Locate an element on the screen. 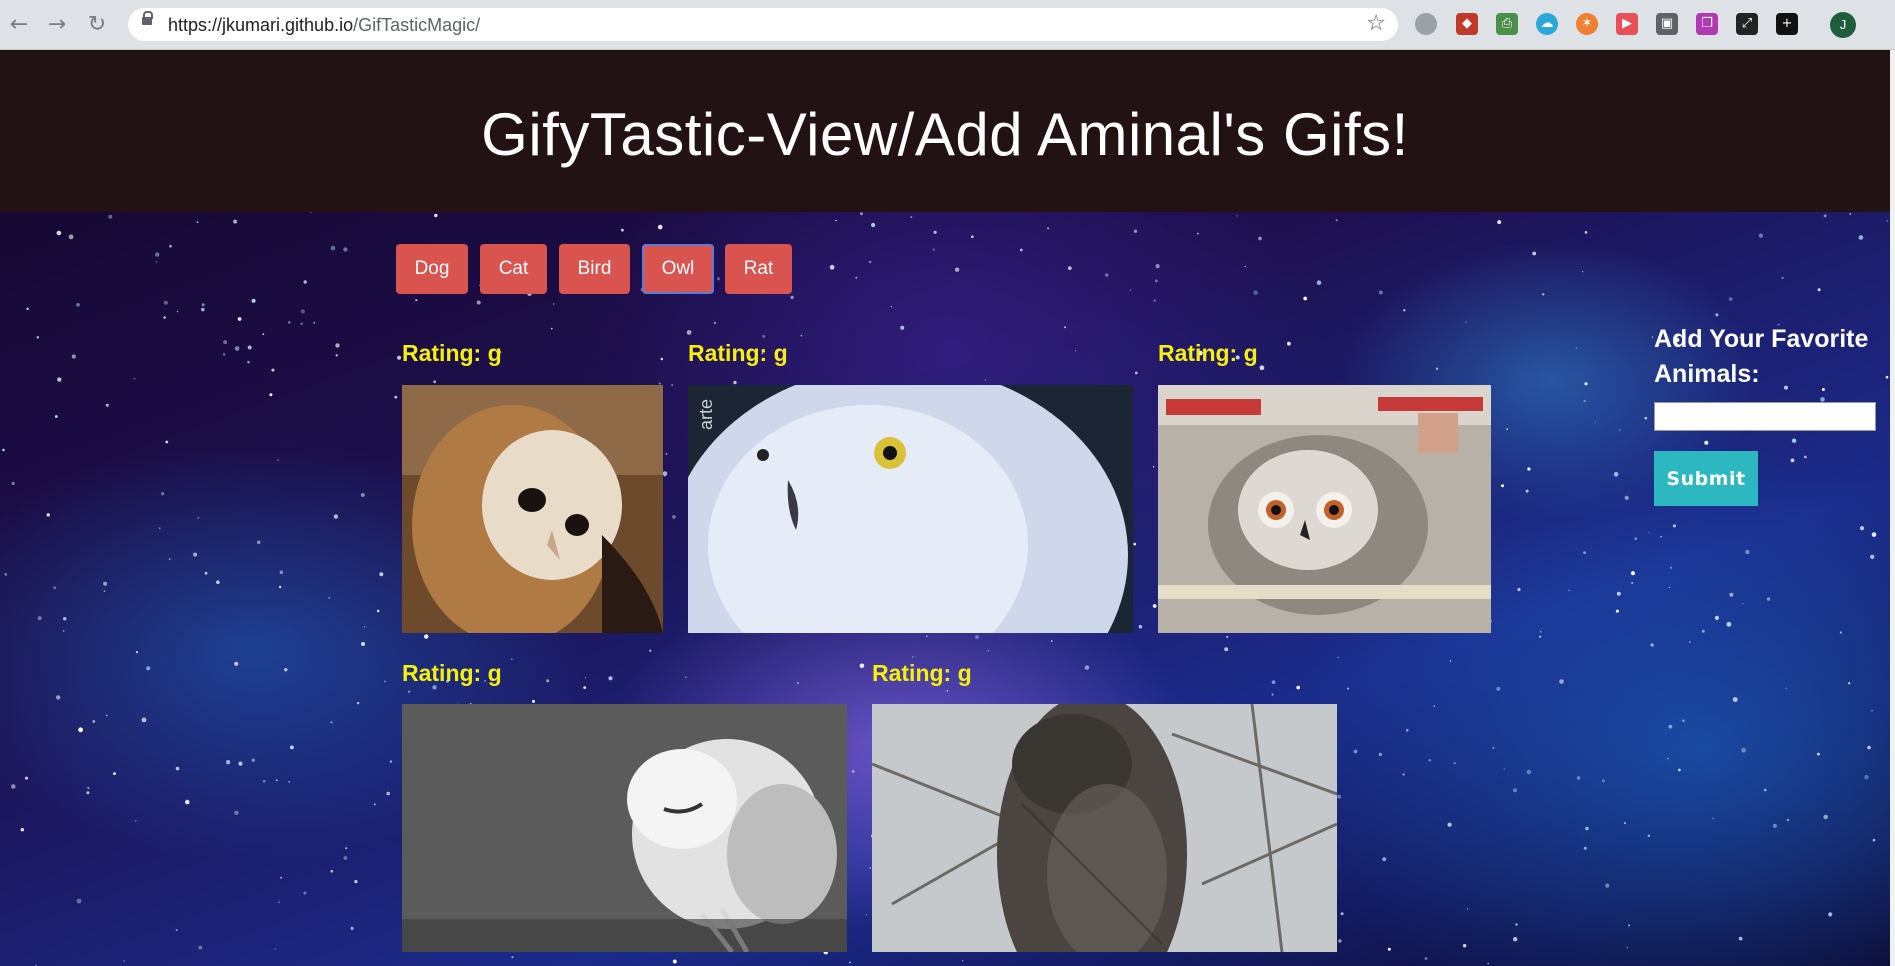 This screenshot has width=1895, height=966. share-extension-icon: ✶ is located at coordinates (1587, 24).